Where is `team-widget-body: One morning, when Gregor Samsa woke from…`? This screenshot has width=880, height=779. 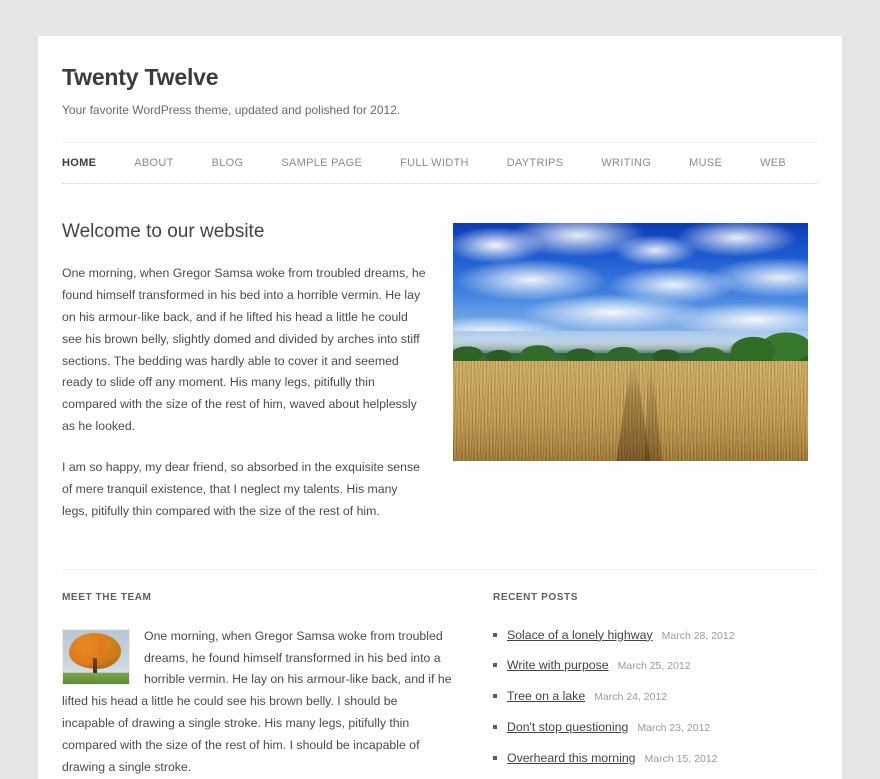
team-widget-body: One morning, when Gregor Samsa woke from… is located at coordinates (257, 702).